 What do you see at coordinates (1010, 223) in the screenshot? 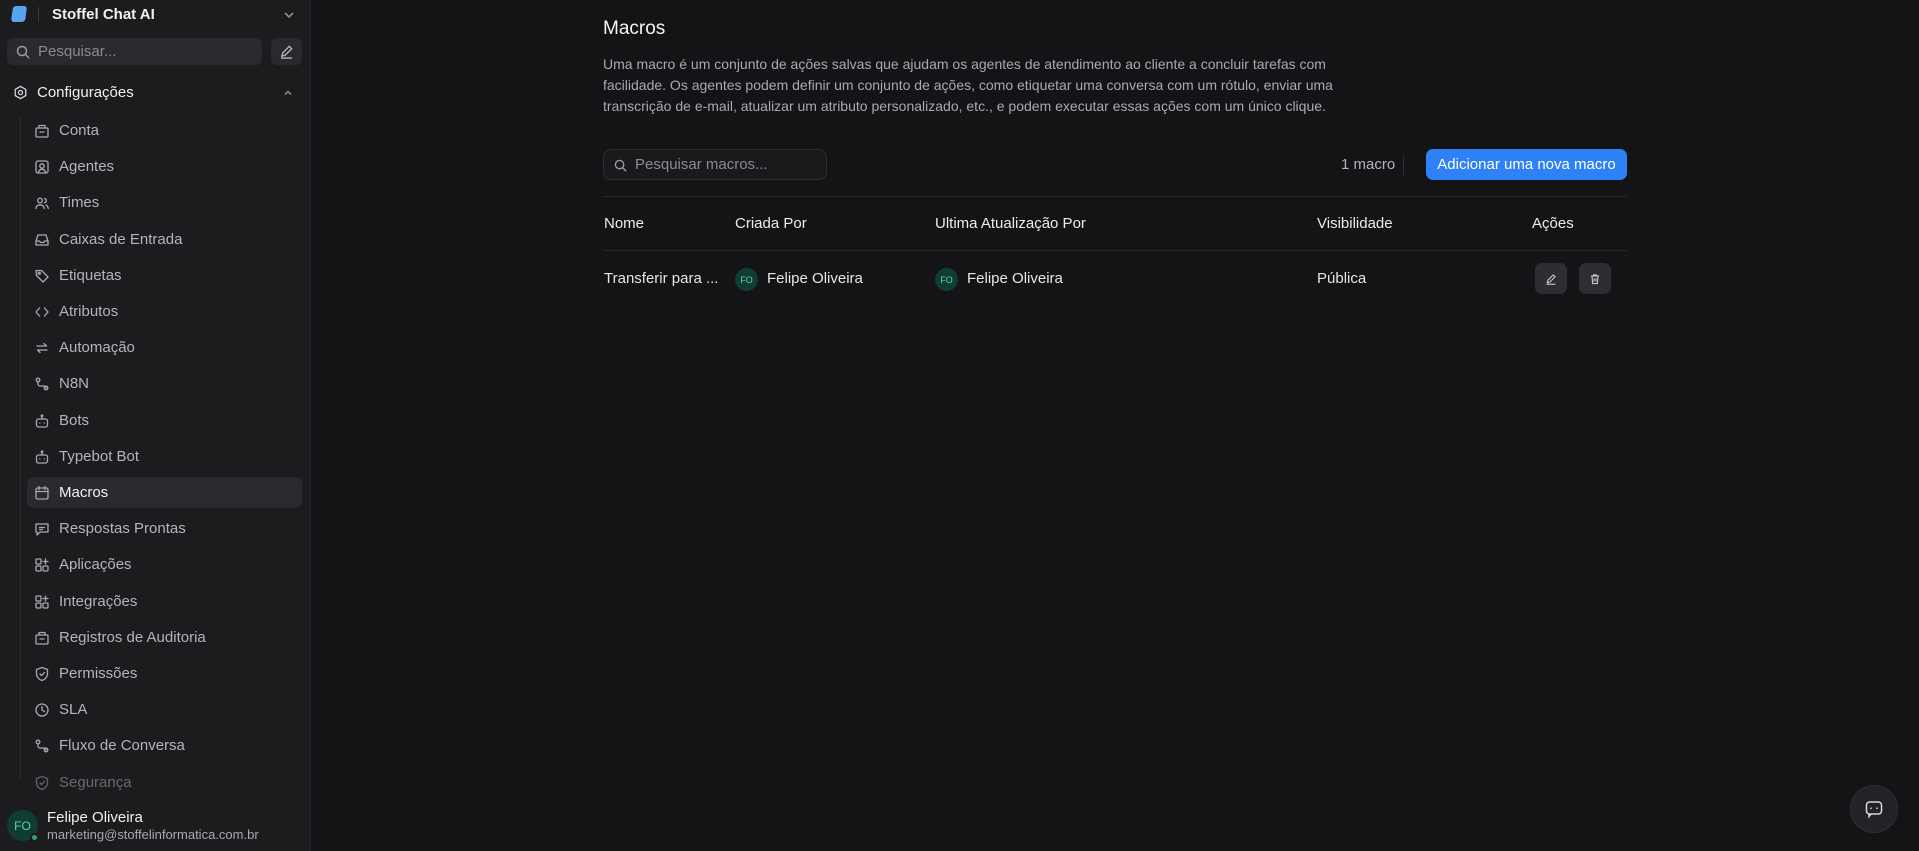
I see `column-header-updated-by: Ultima Atualização Por` at bounding box center [1010, 223].